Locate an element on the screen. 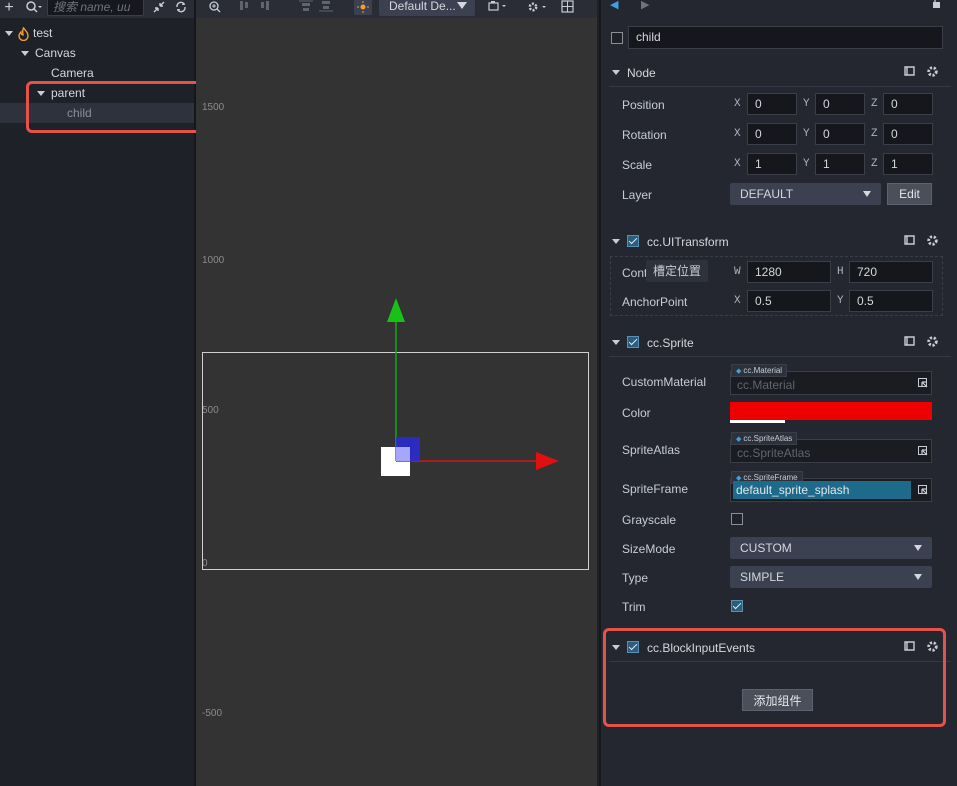 This screenshot has width=957, height=786. tree-label: Canvas is located at coordinates (55, 53).